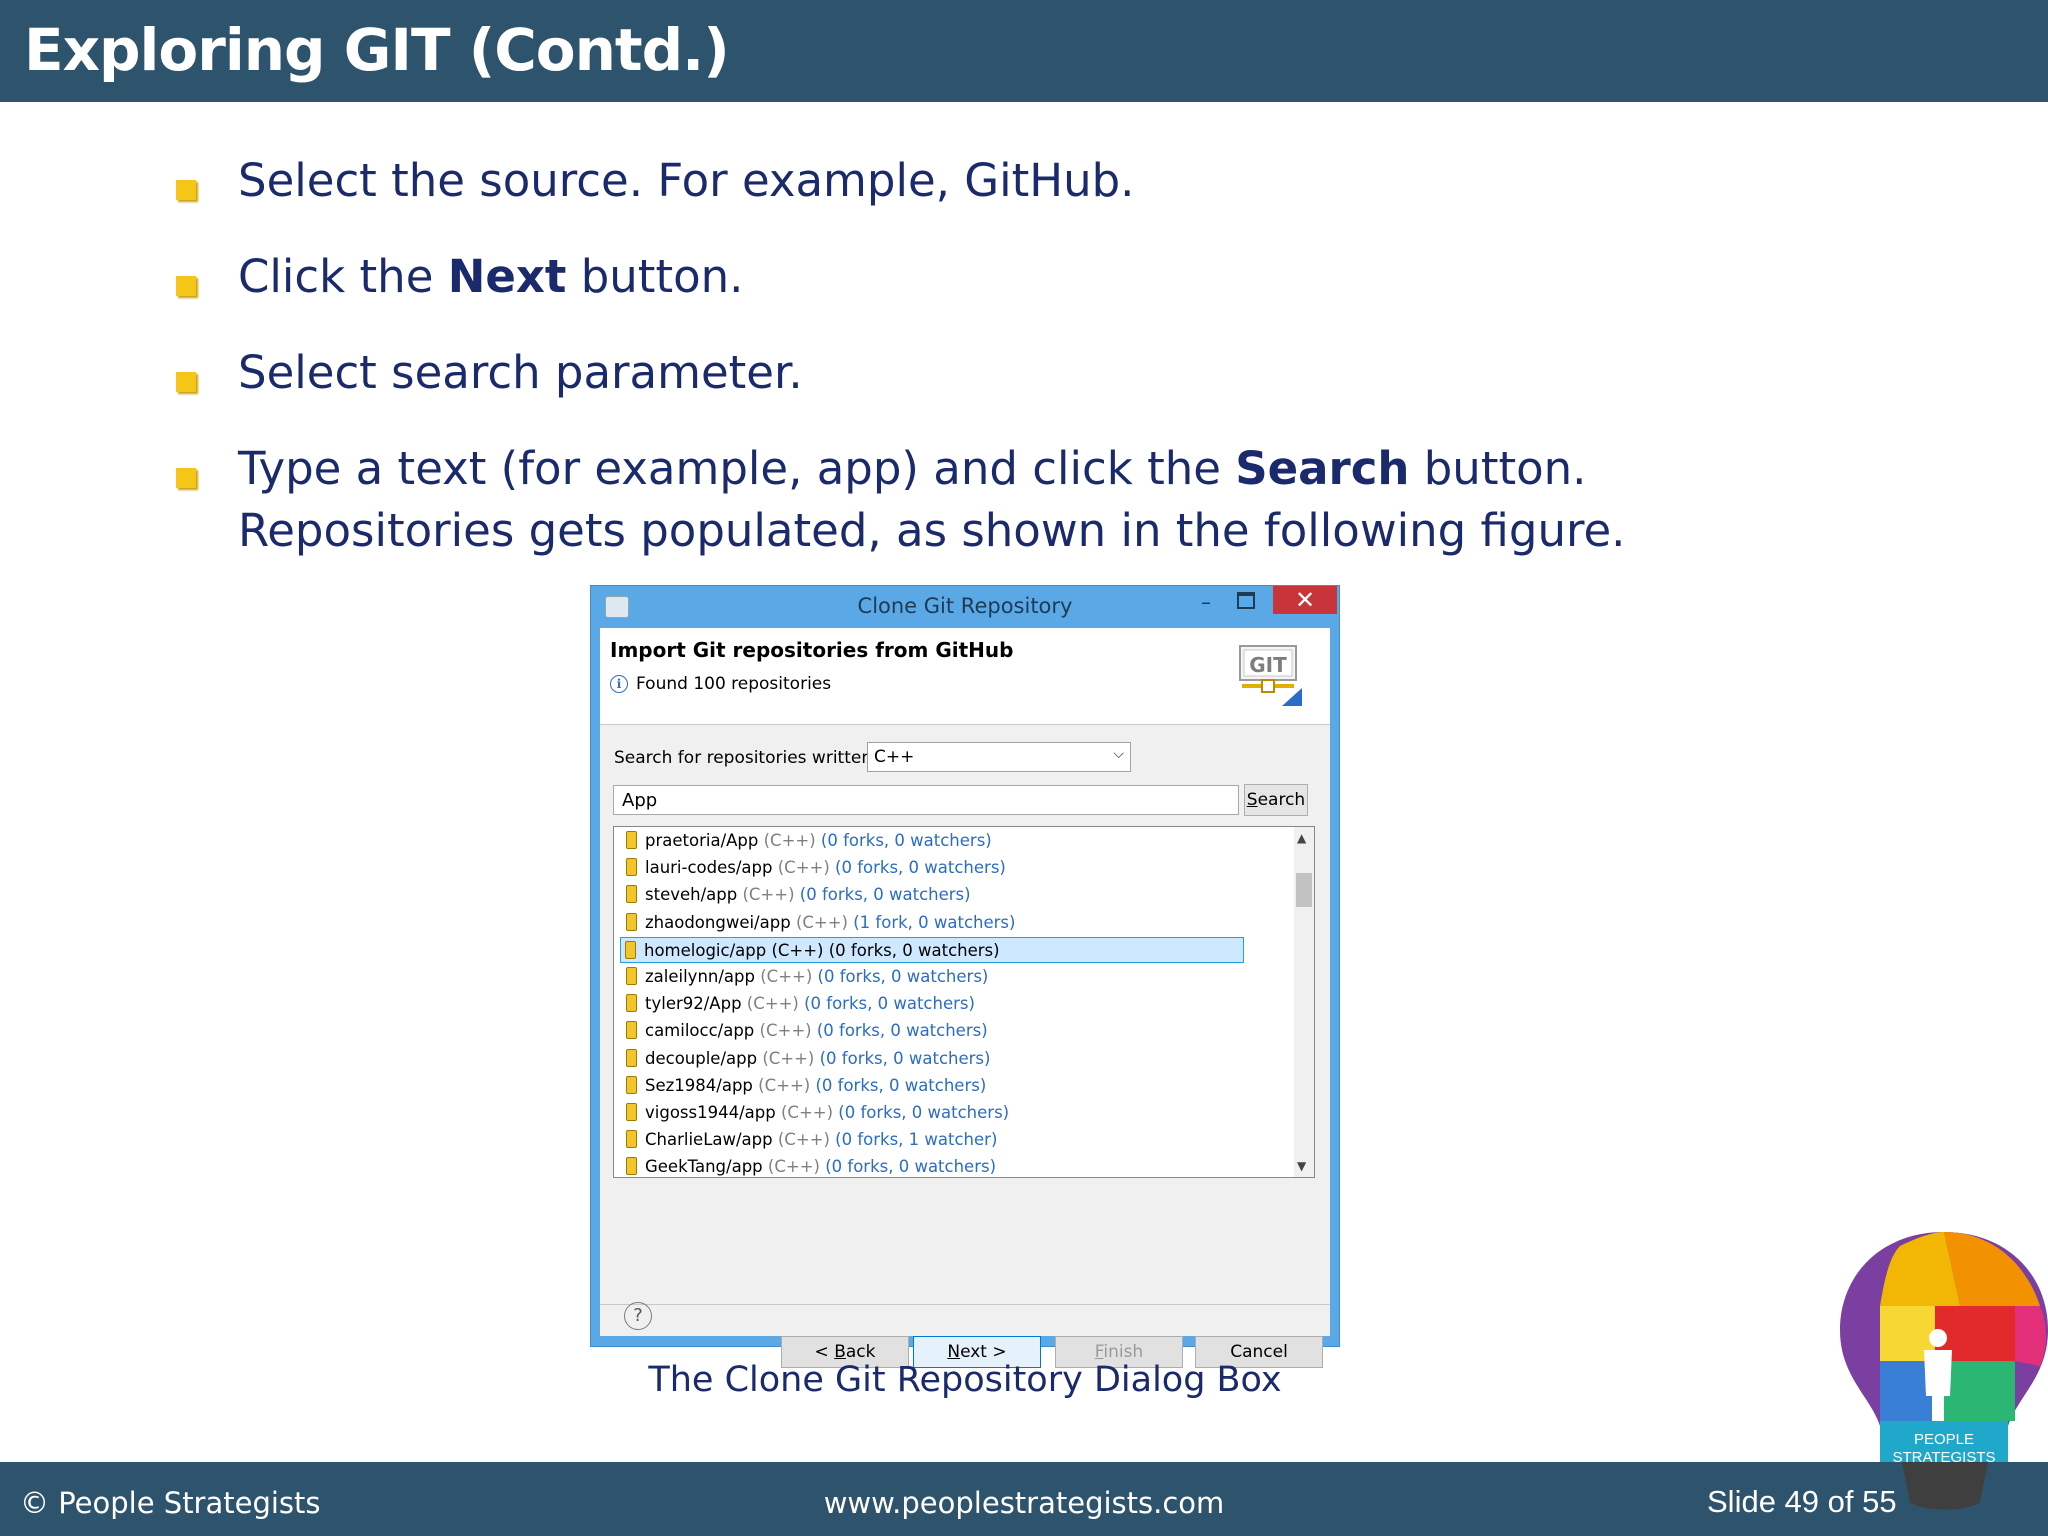  What do you see at coordinates (1276, 800) in the screenshot?
I see `search-button: Search` at bounding box center [1276, 800].